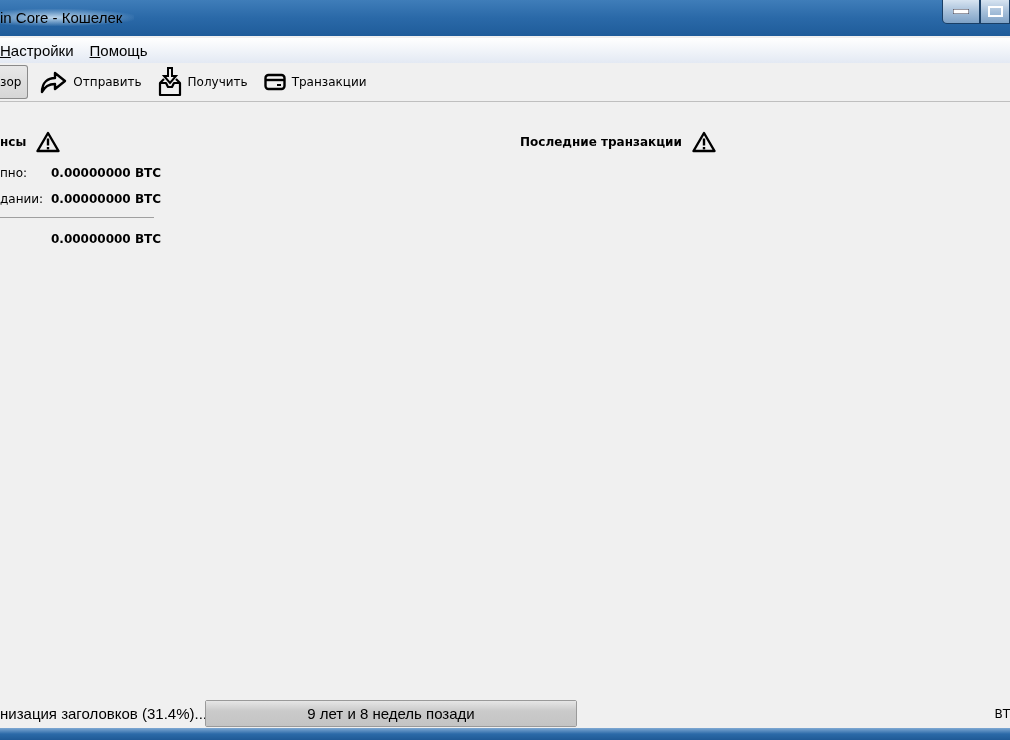  Describe the element at coordinates (14, 82) in the screenshot. I see `toolbar-button: зор` at that location.